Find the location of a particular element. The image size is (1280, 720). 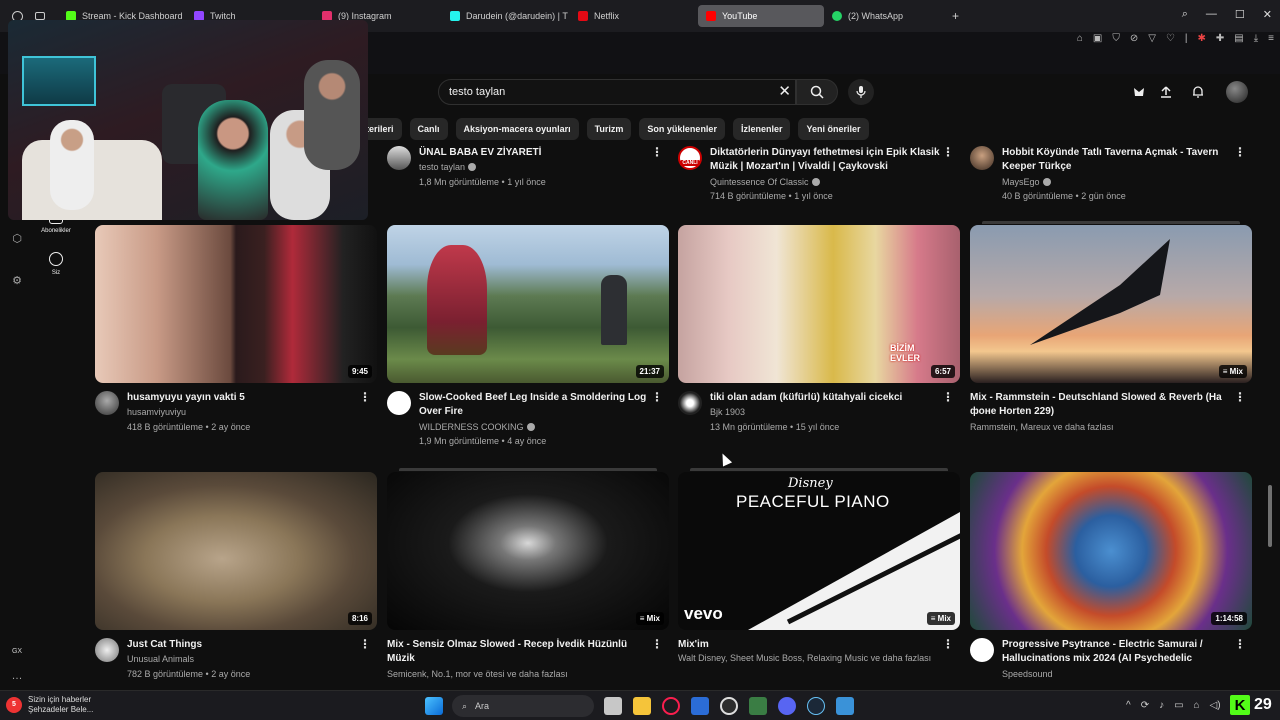

chip: Son yüklenenler is located at coordinates (682, 129).